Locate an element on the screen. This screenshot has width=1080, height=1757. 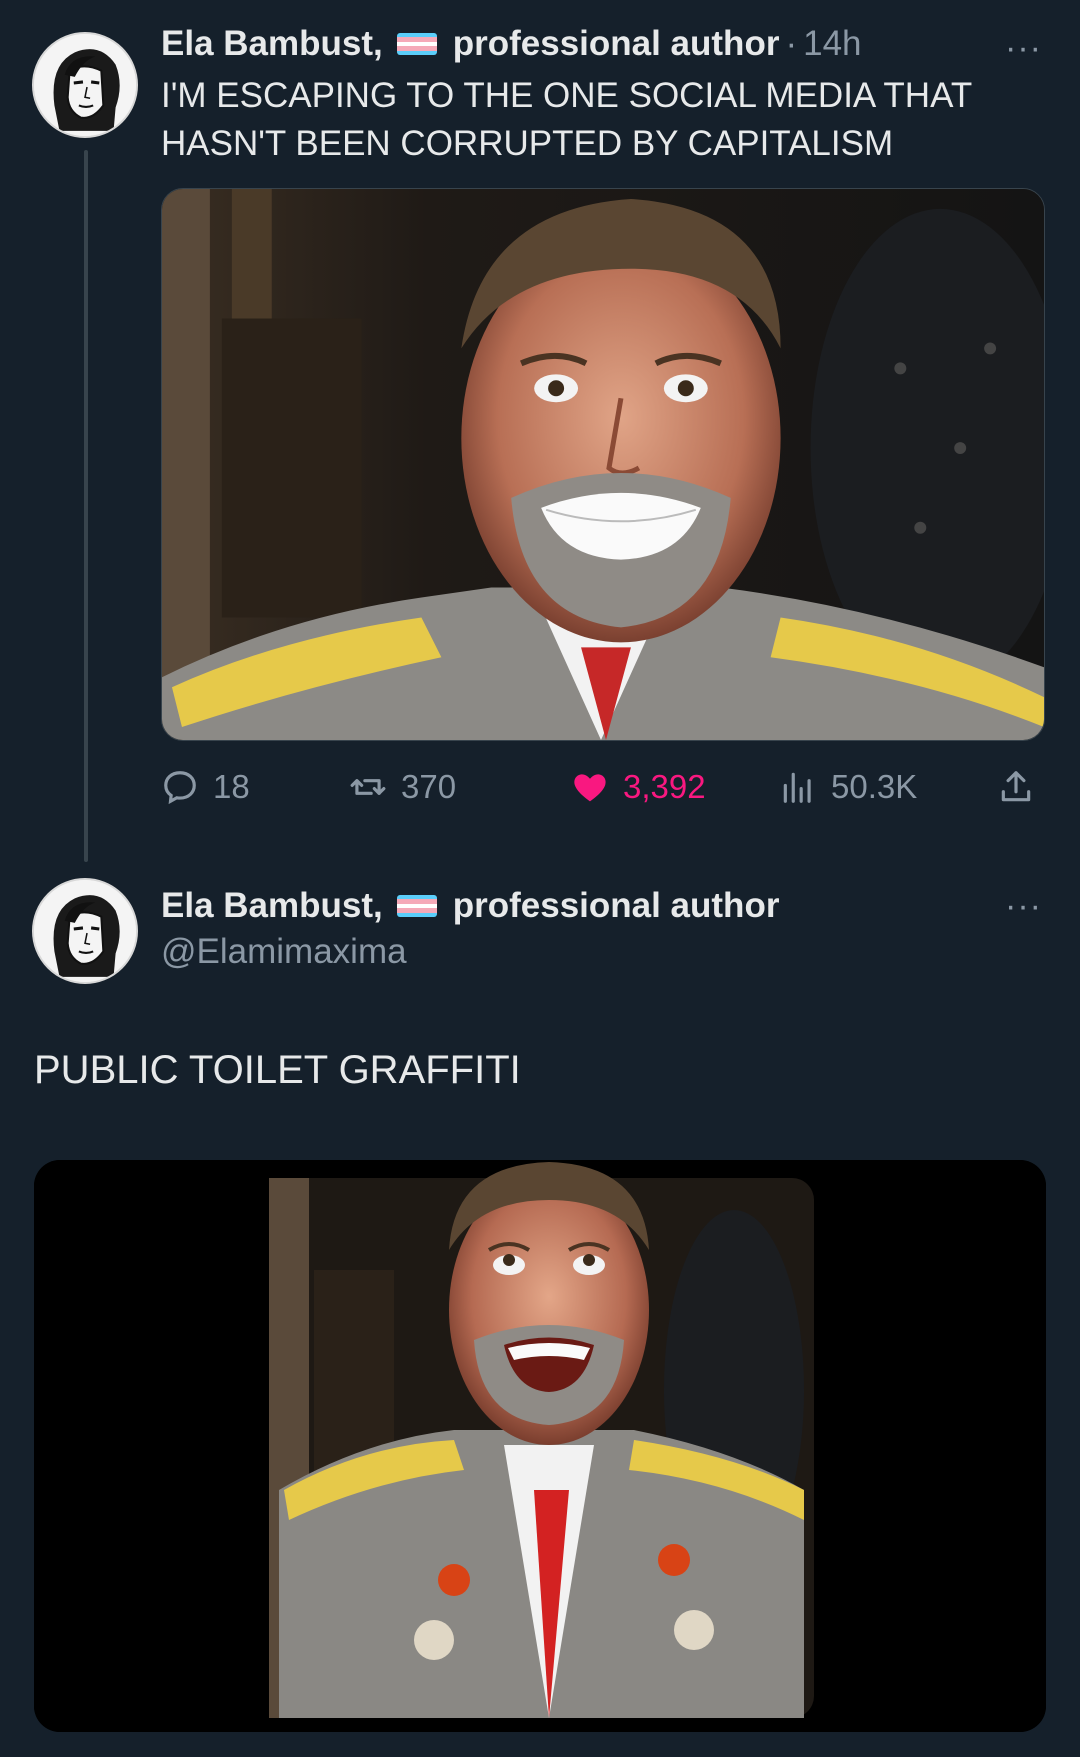
author-handle: @Elamimaxima is located at coordinates (284, 952).